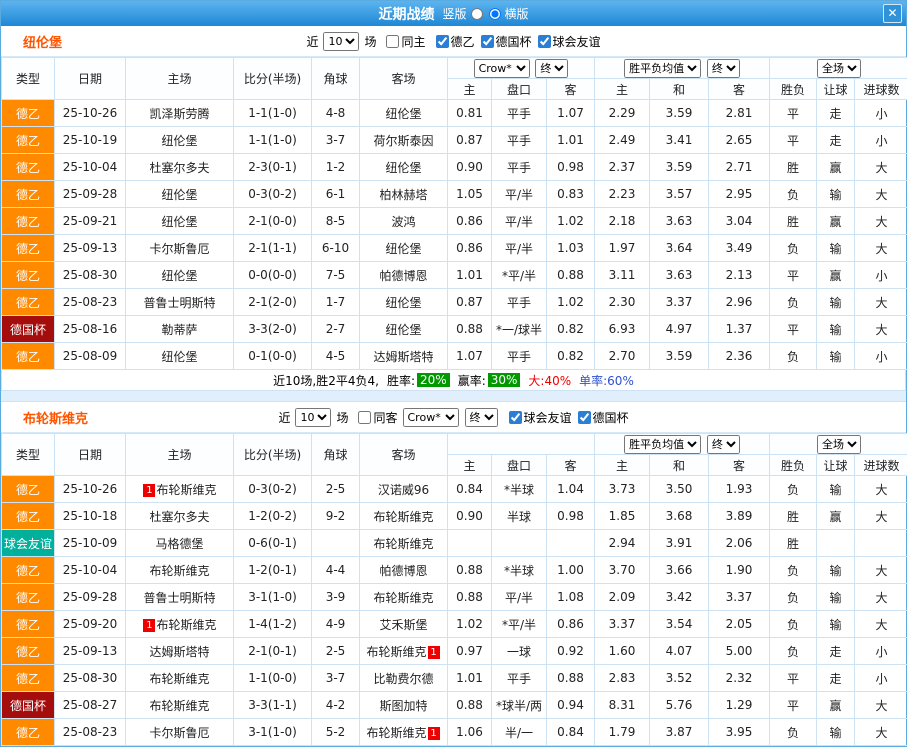 The image size is (907, 751). I want to click on col-goals: 进球数, so click(880, 89).